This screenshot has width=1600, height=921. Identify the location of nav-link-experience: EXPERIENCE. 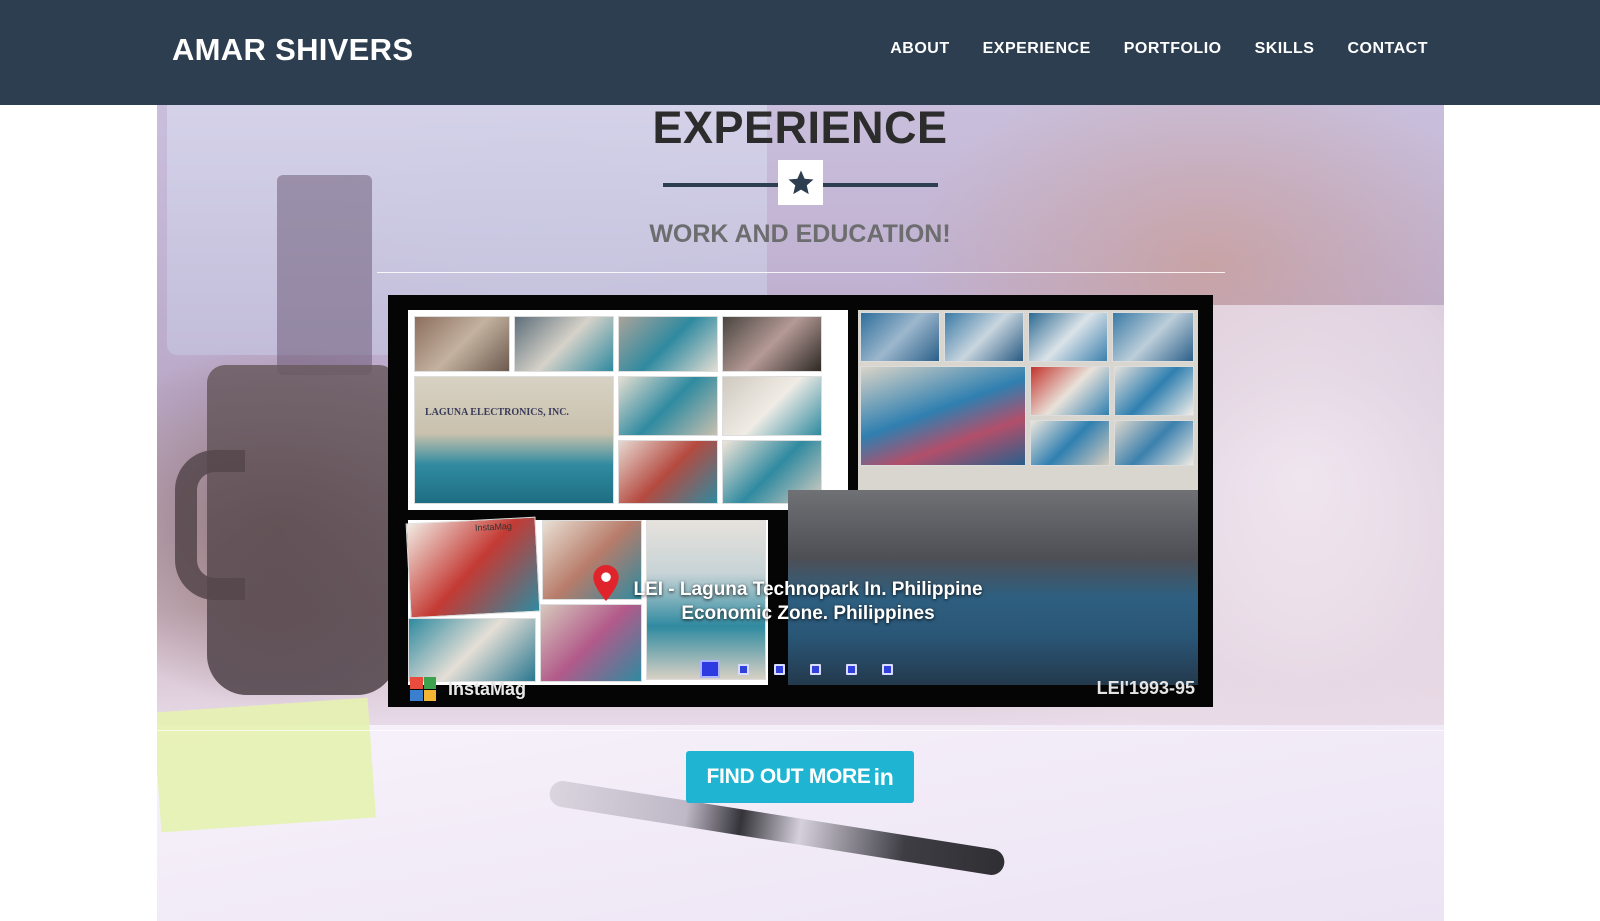
(1037, 49).